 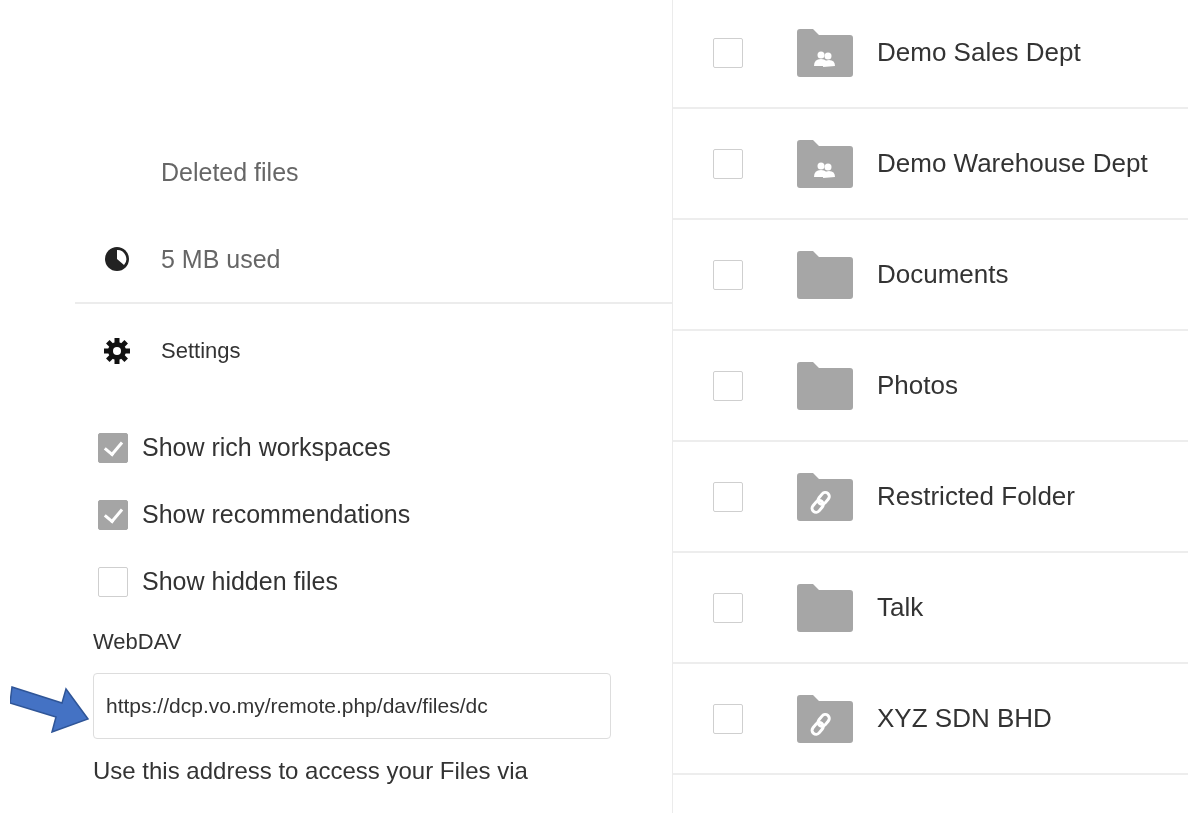 I want to click on quota-text: 5 MB used, so click(x=221, y=259).